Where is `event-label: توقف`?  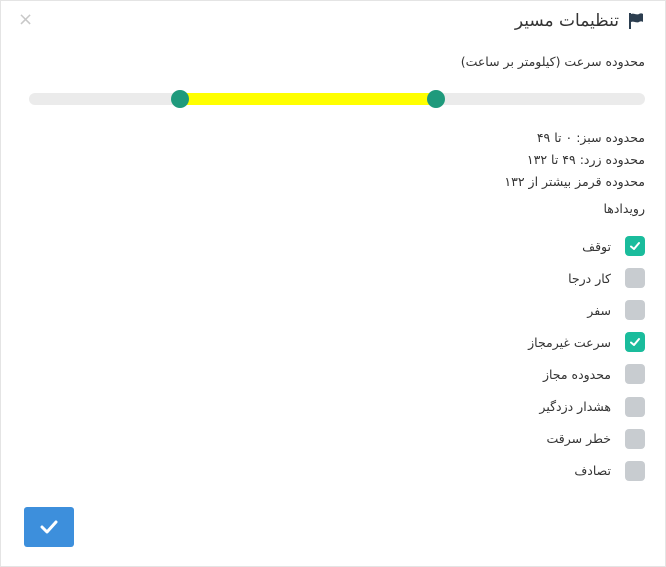
event-label: توقف is located at coordinates (596, 246).